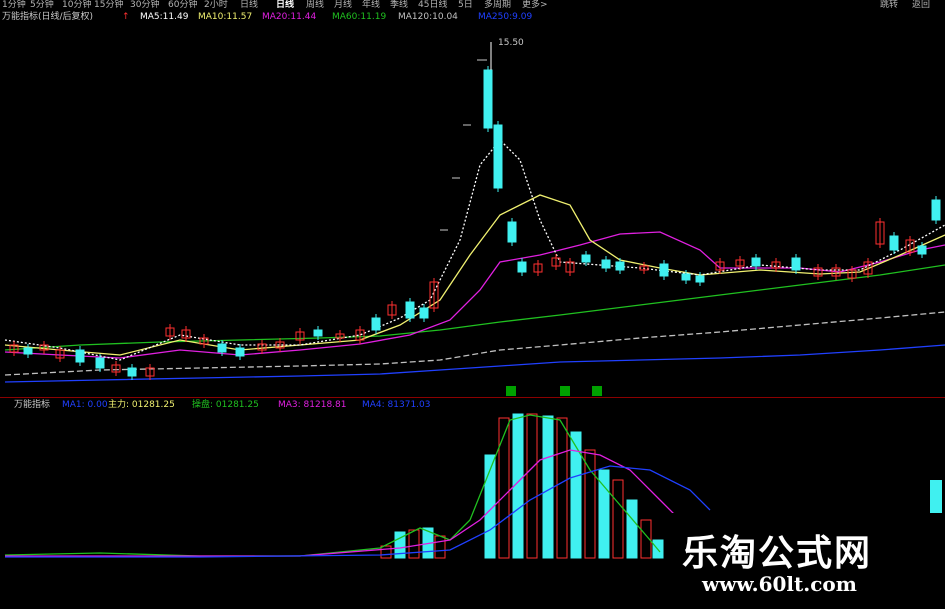  Describe the element at coordinates (396, 405) in the screenshot. I see `sub-legend-ma4: MA4: 81371.03` at that location.